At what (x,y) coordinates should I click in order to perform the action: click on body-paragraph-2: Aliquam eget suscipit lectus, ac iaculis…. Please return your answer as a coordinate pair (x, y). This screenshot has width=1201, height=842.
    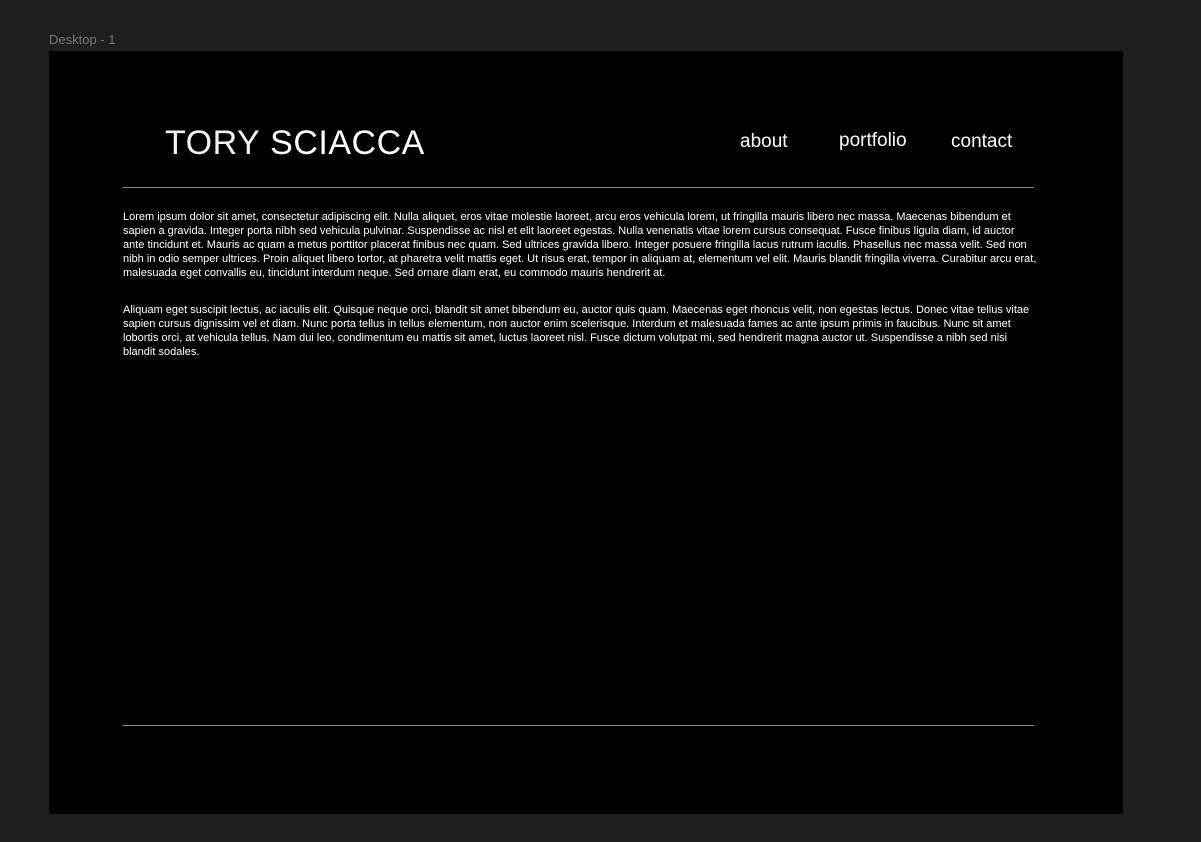
    Looking at the image, I should click on (576, 331).